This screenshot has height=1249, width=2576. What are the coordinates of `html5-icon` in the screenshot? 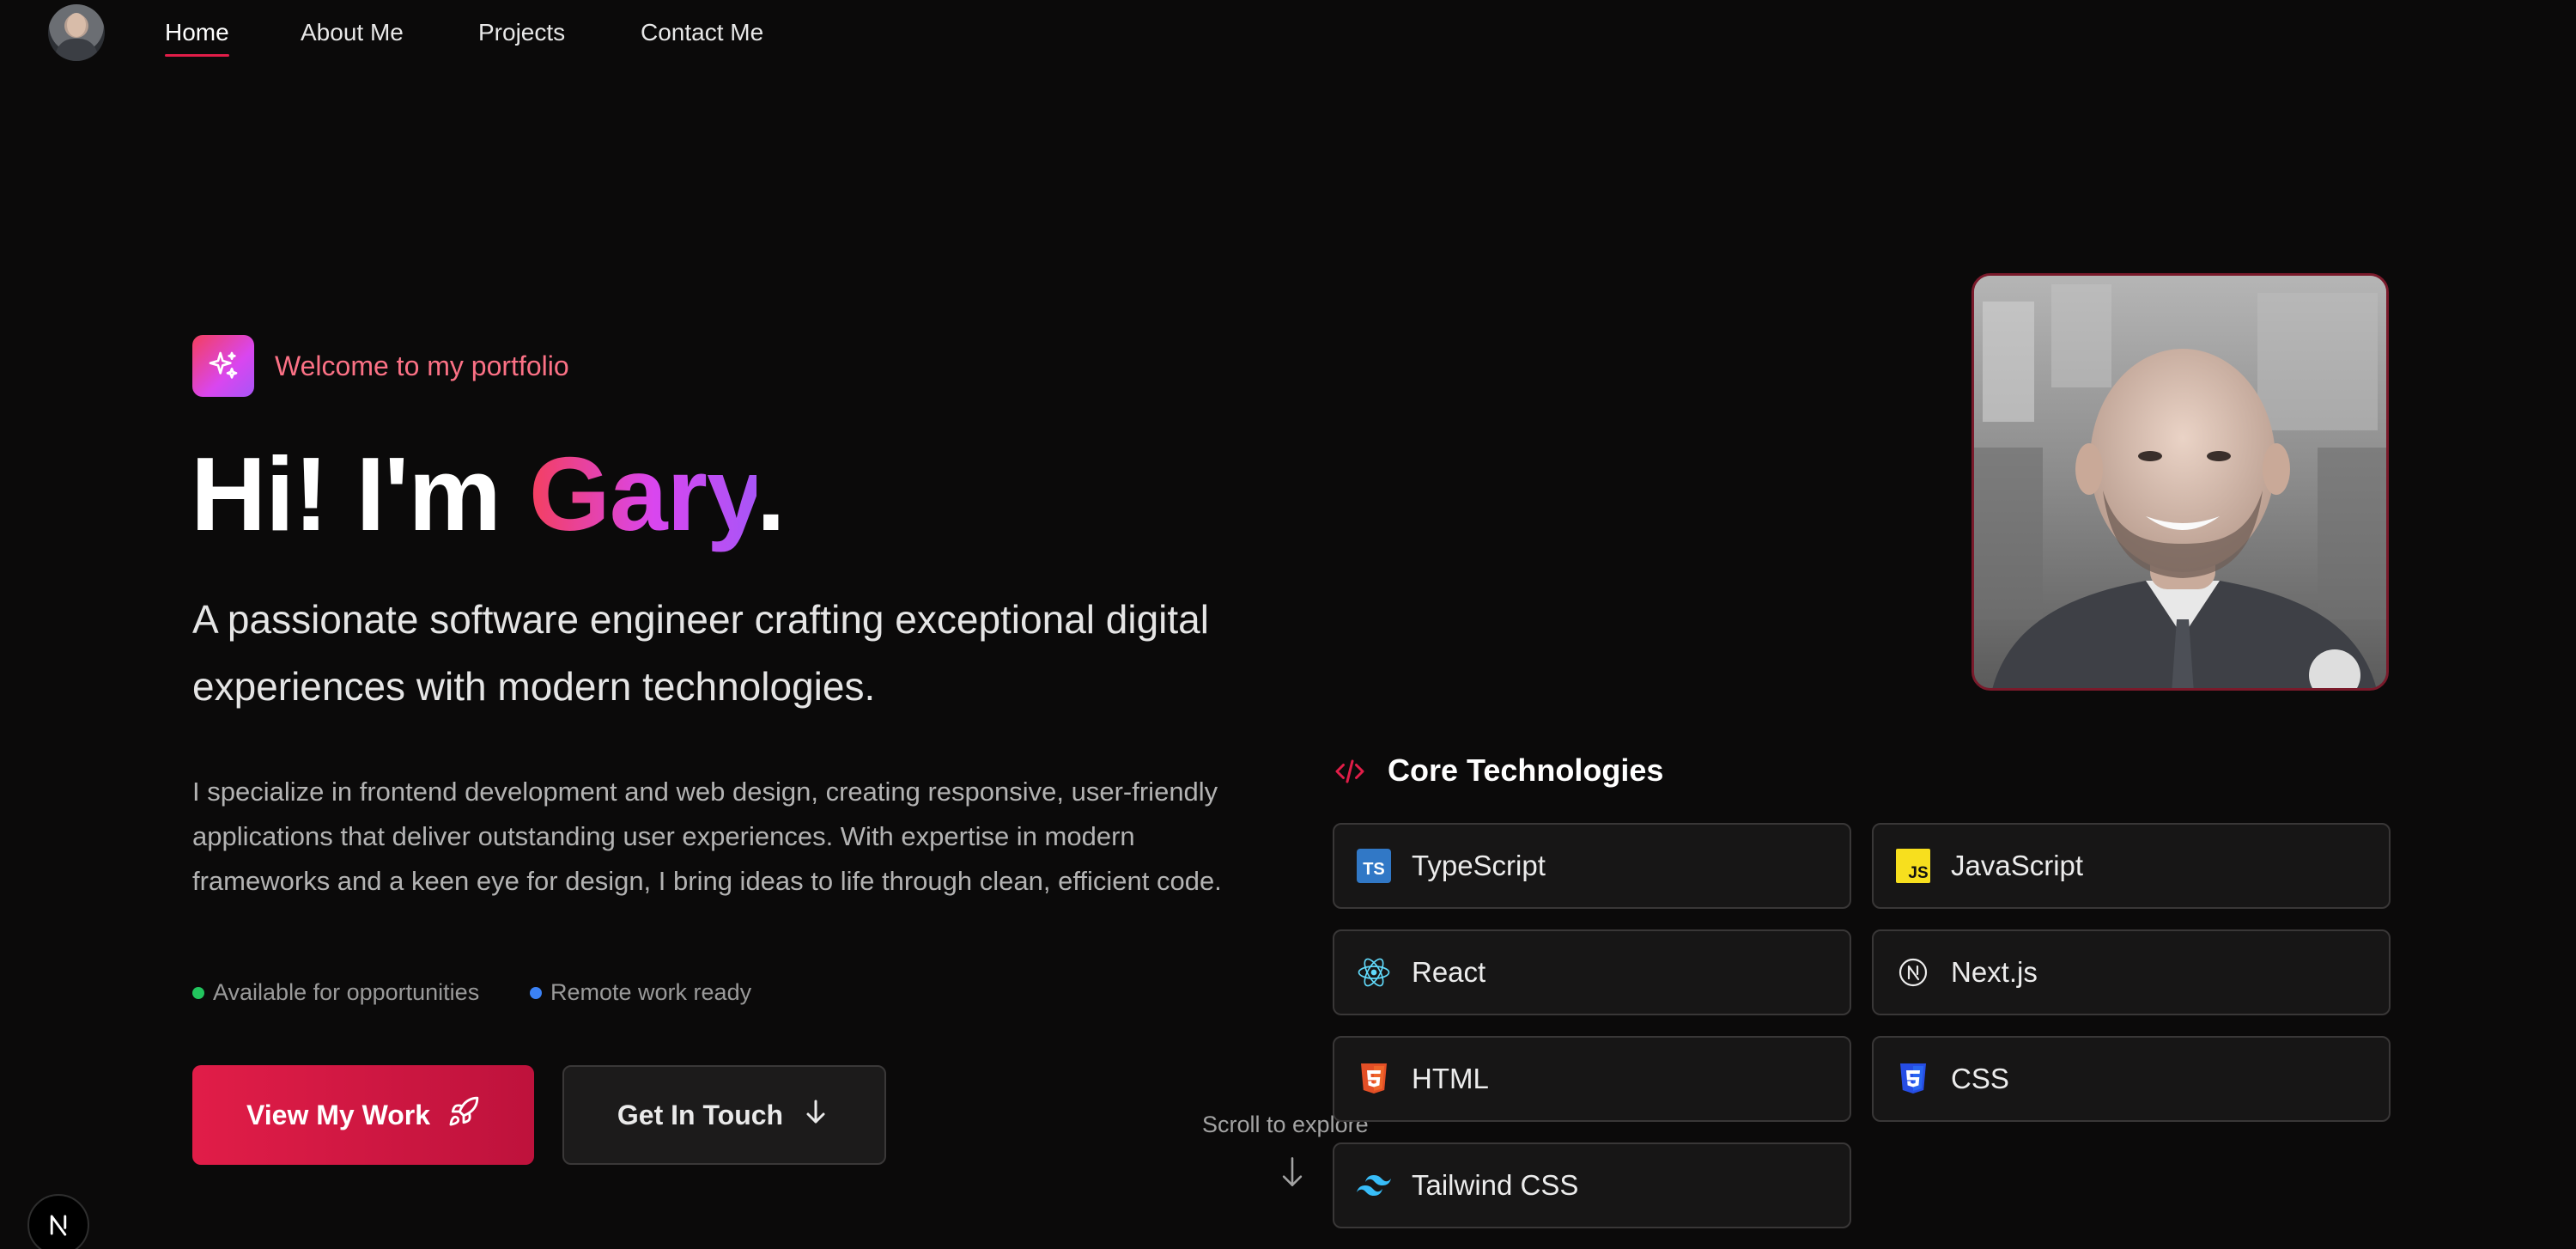 It's located at (1374, 1079).